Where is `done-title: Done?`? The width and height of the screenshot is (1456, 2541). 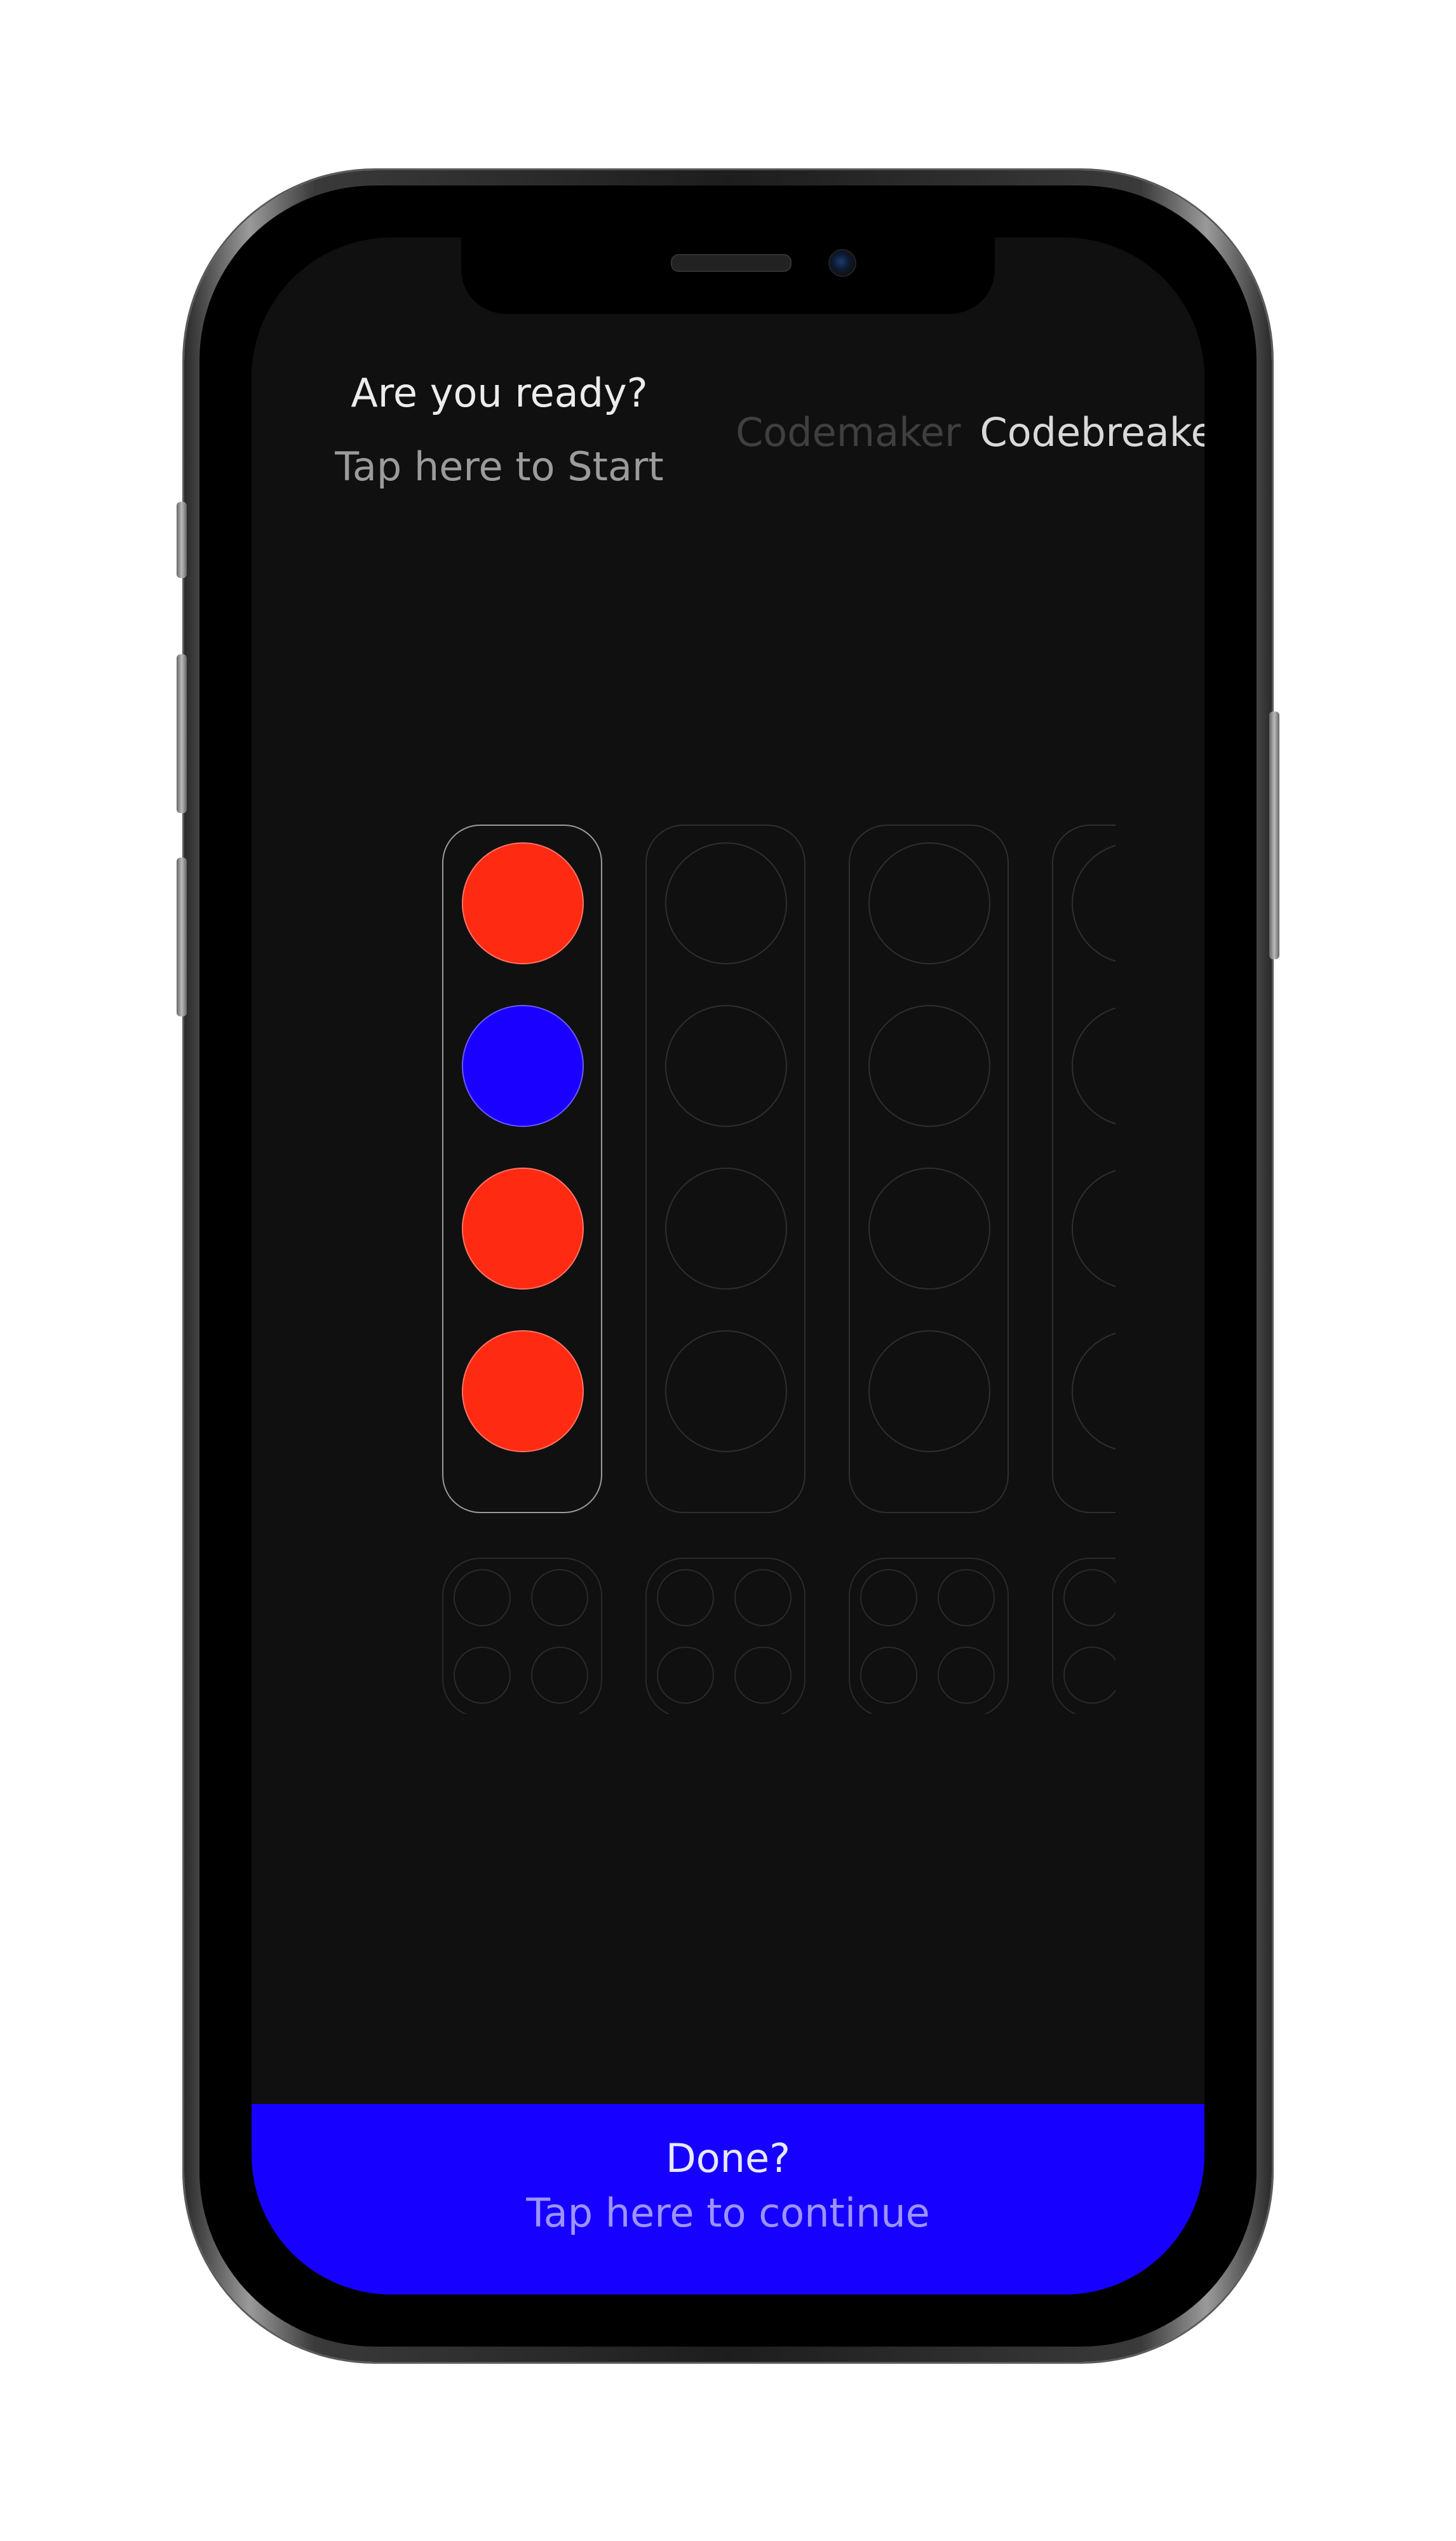
done-title: Done? is located at coordinates (728, 2158).